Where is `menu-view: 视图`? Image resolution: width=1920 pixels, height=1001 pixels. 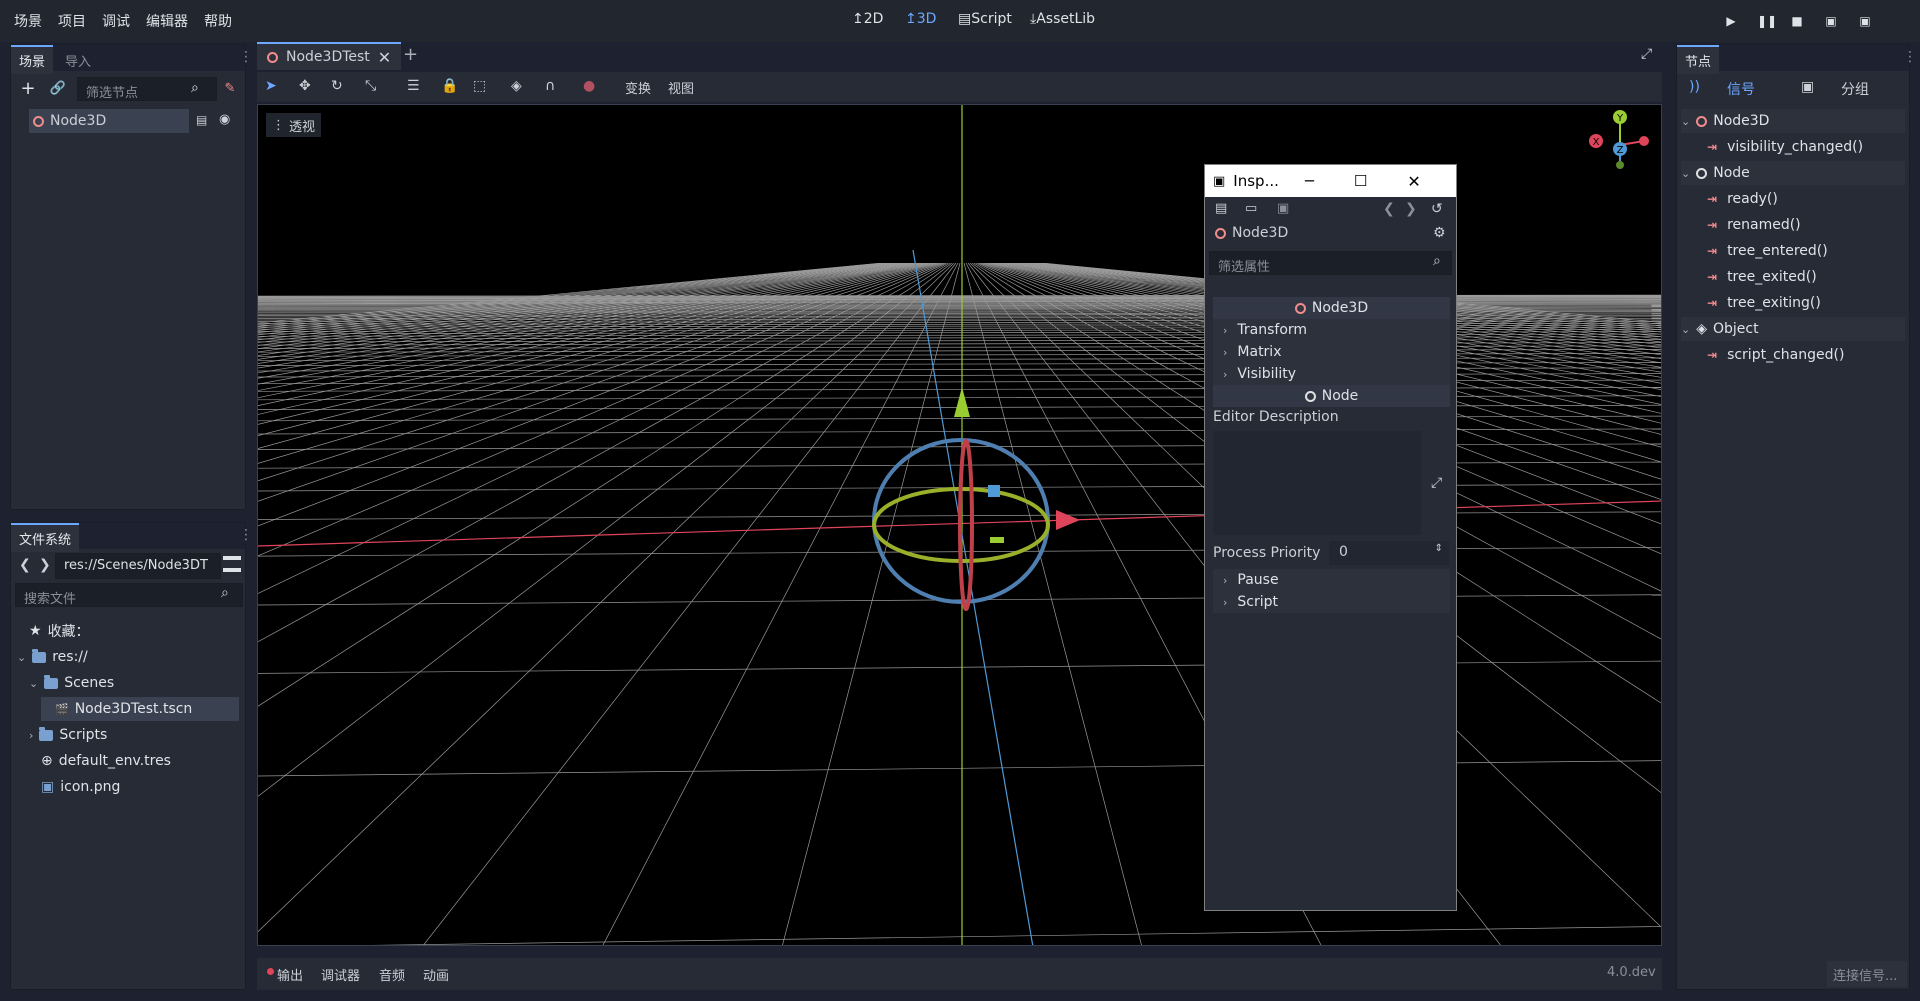
menu-view: 视图 is located at coordinates (681, 87).